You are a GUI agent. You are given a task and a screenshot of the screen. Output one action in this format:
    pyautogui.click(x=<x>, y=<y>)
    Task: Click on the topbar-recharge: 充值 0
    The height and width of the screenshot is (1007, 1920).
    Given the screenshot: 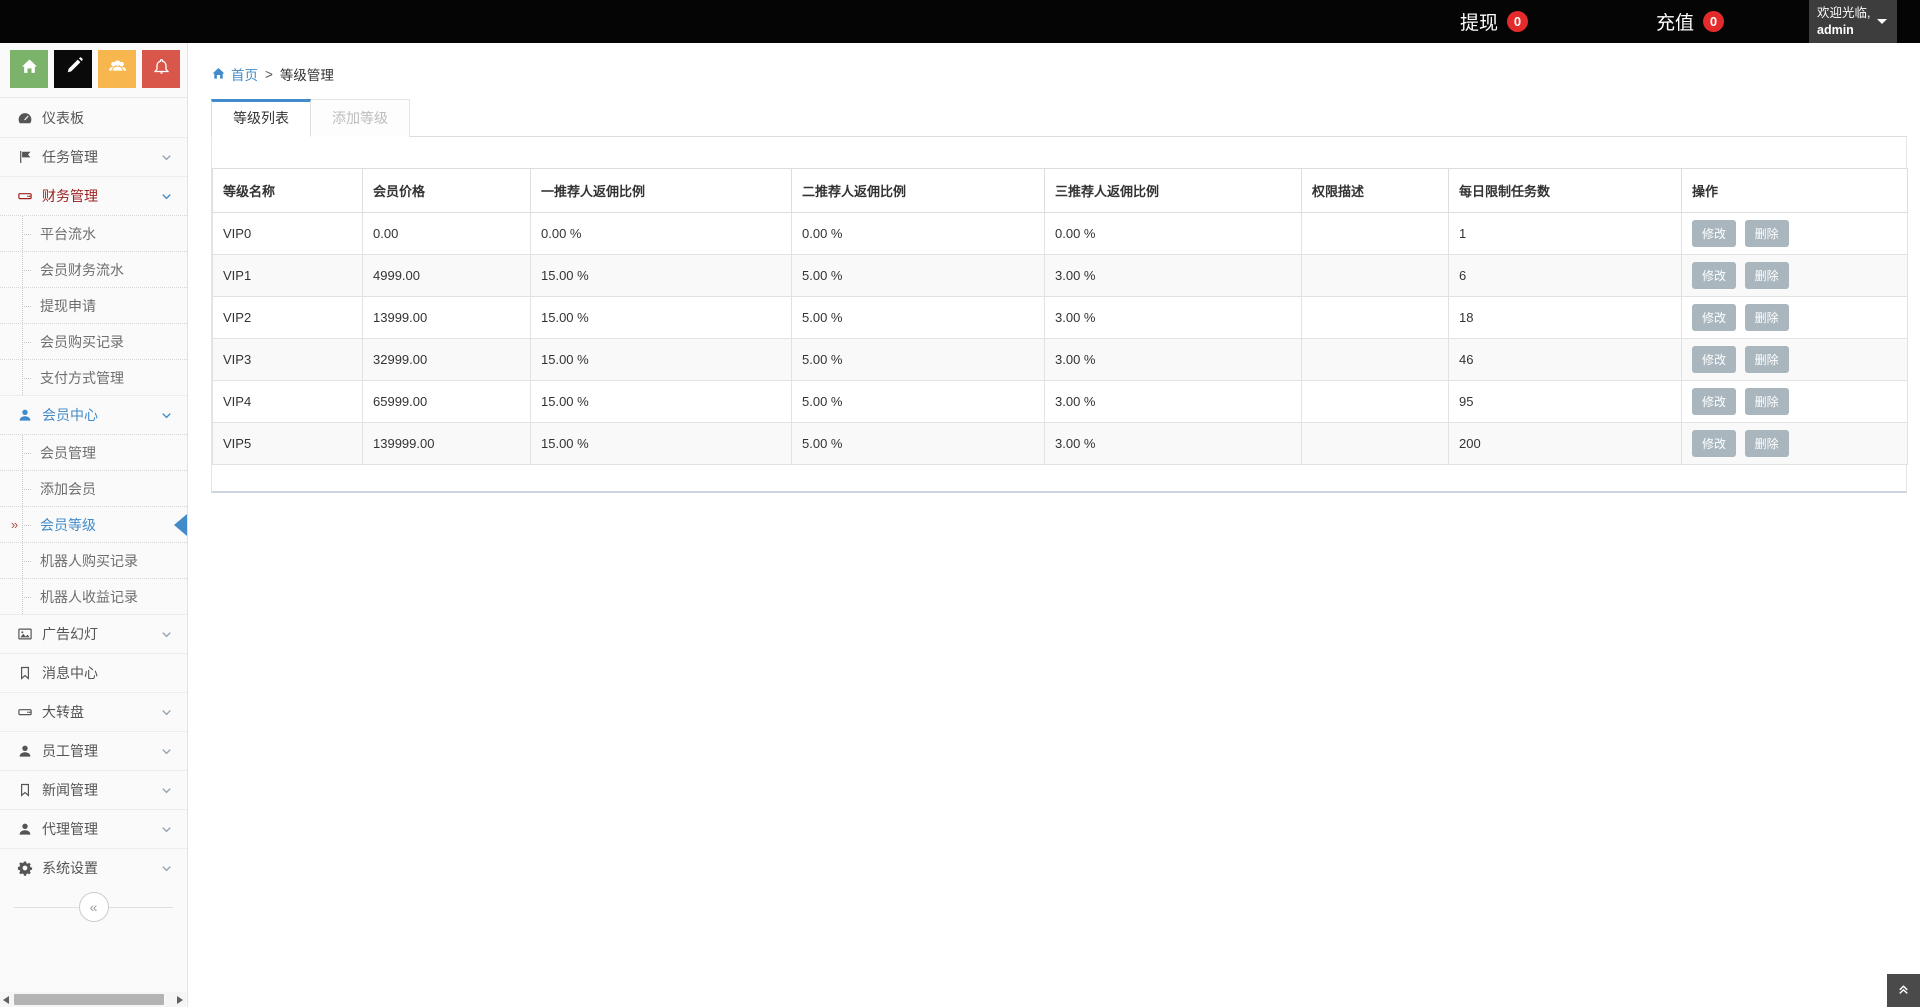 What is the action you would take?
    pyautogui.click(x=1690, y=21)
    